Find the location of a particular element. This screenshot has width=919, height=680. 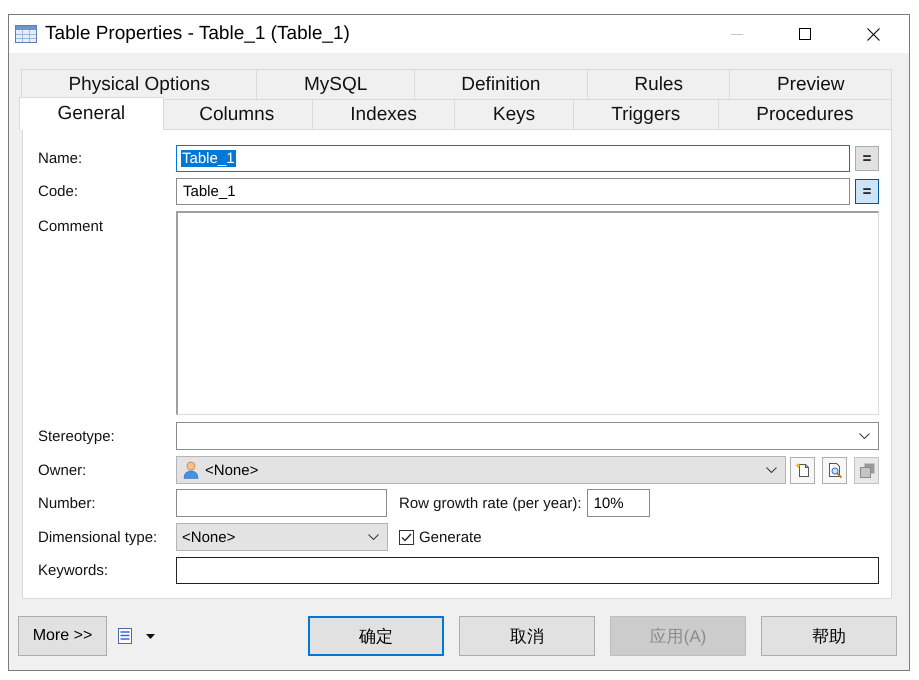

generate-label: Generate is located at coordinates (450, 537).